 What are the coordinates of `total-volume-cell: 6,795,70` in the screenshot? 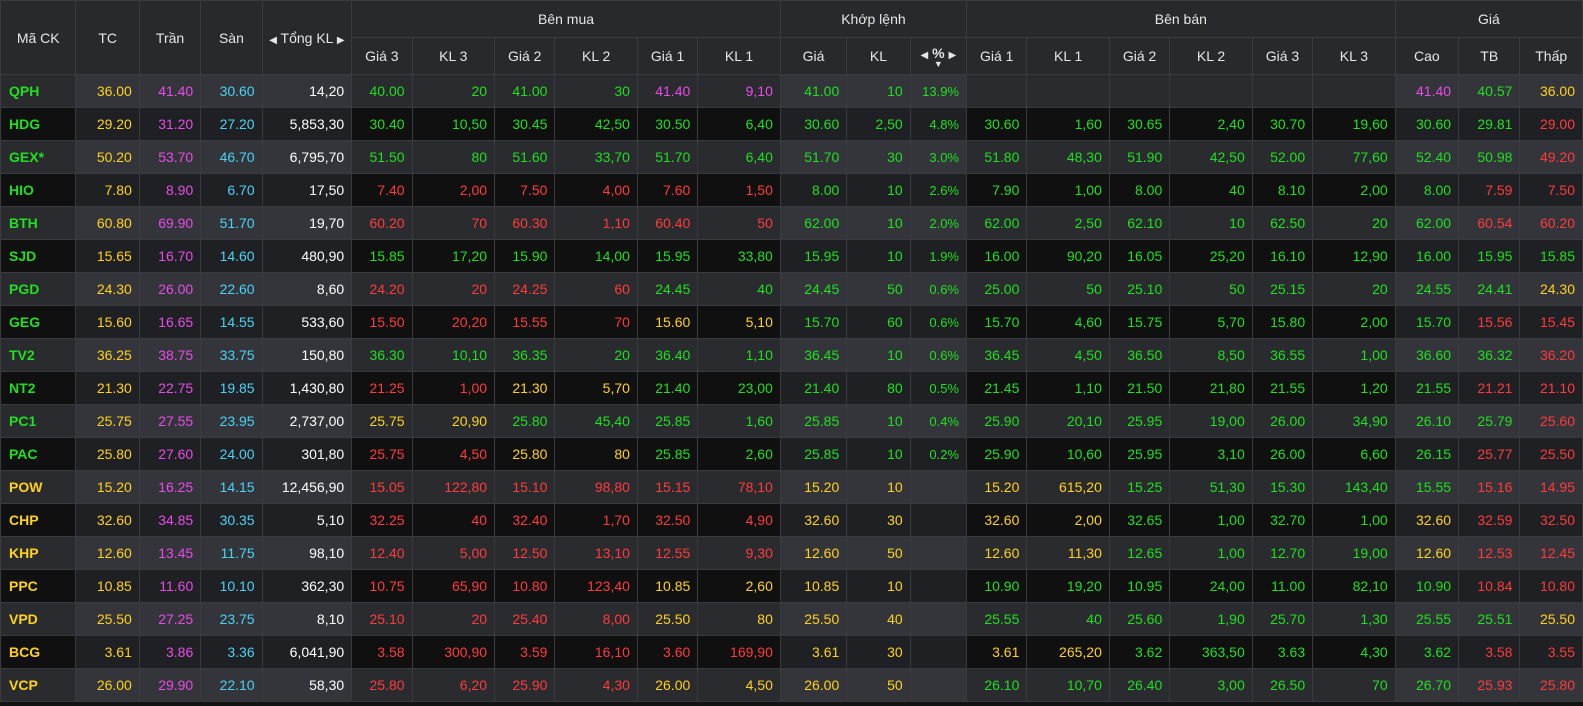 It's located at (307, 157).